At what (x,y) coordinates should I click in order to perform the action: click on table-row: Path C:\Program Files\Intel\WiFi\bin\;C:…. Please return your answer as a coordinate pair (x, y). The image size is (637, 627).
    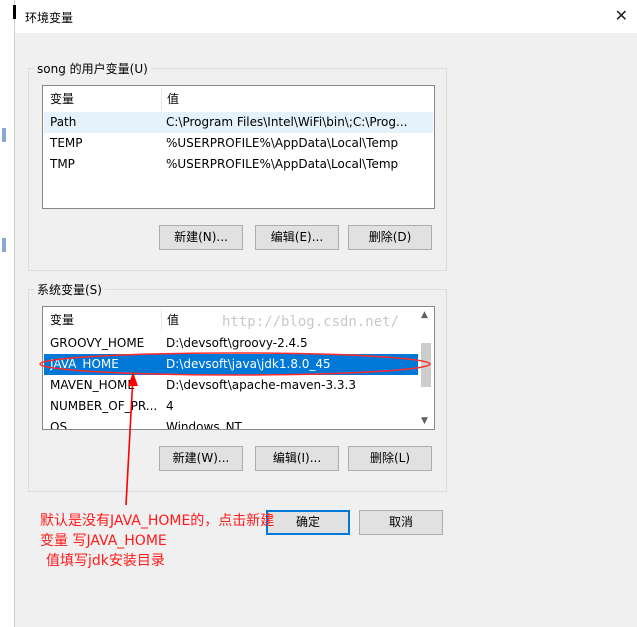
    Looking at the image, I should click on (238, 122).